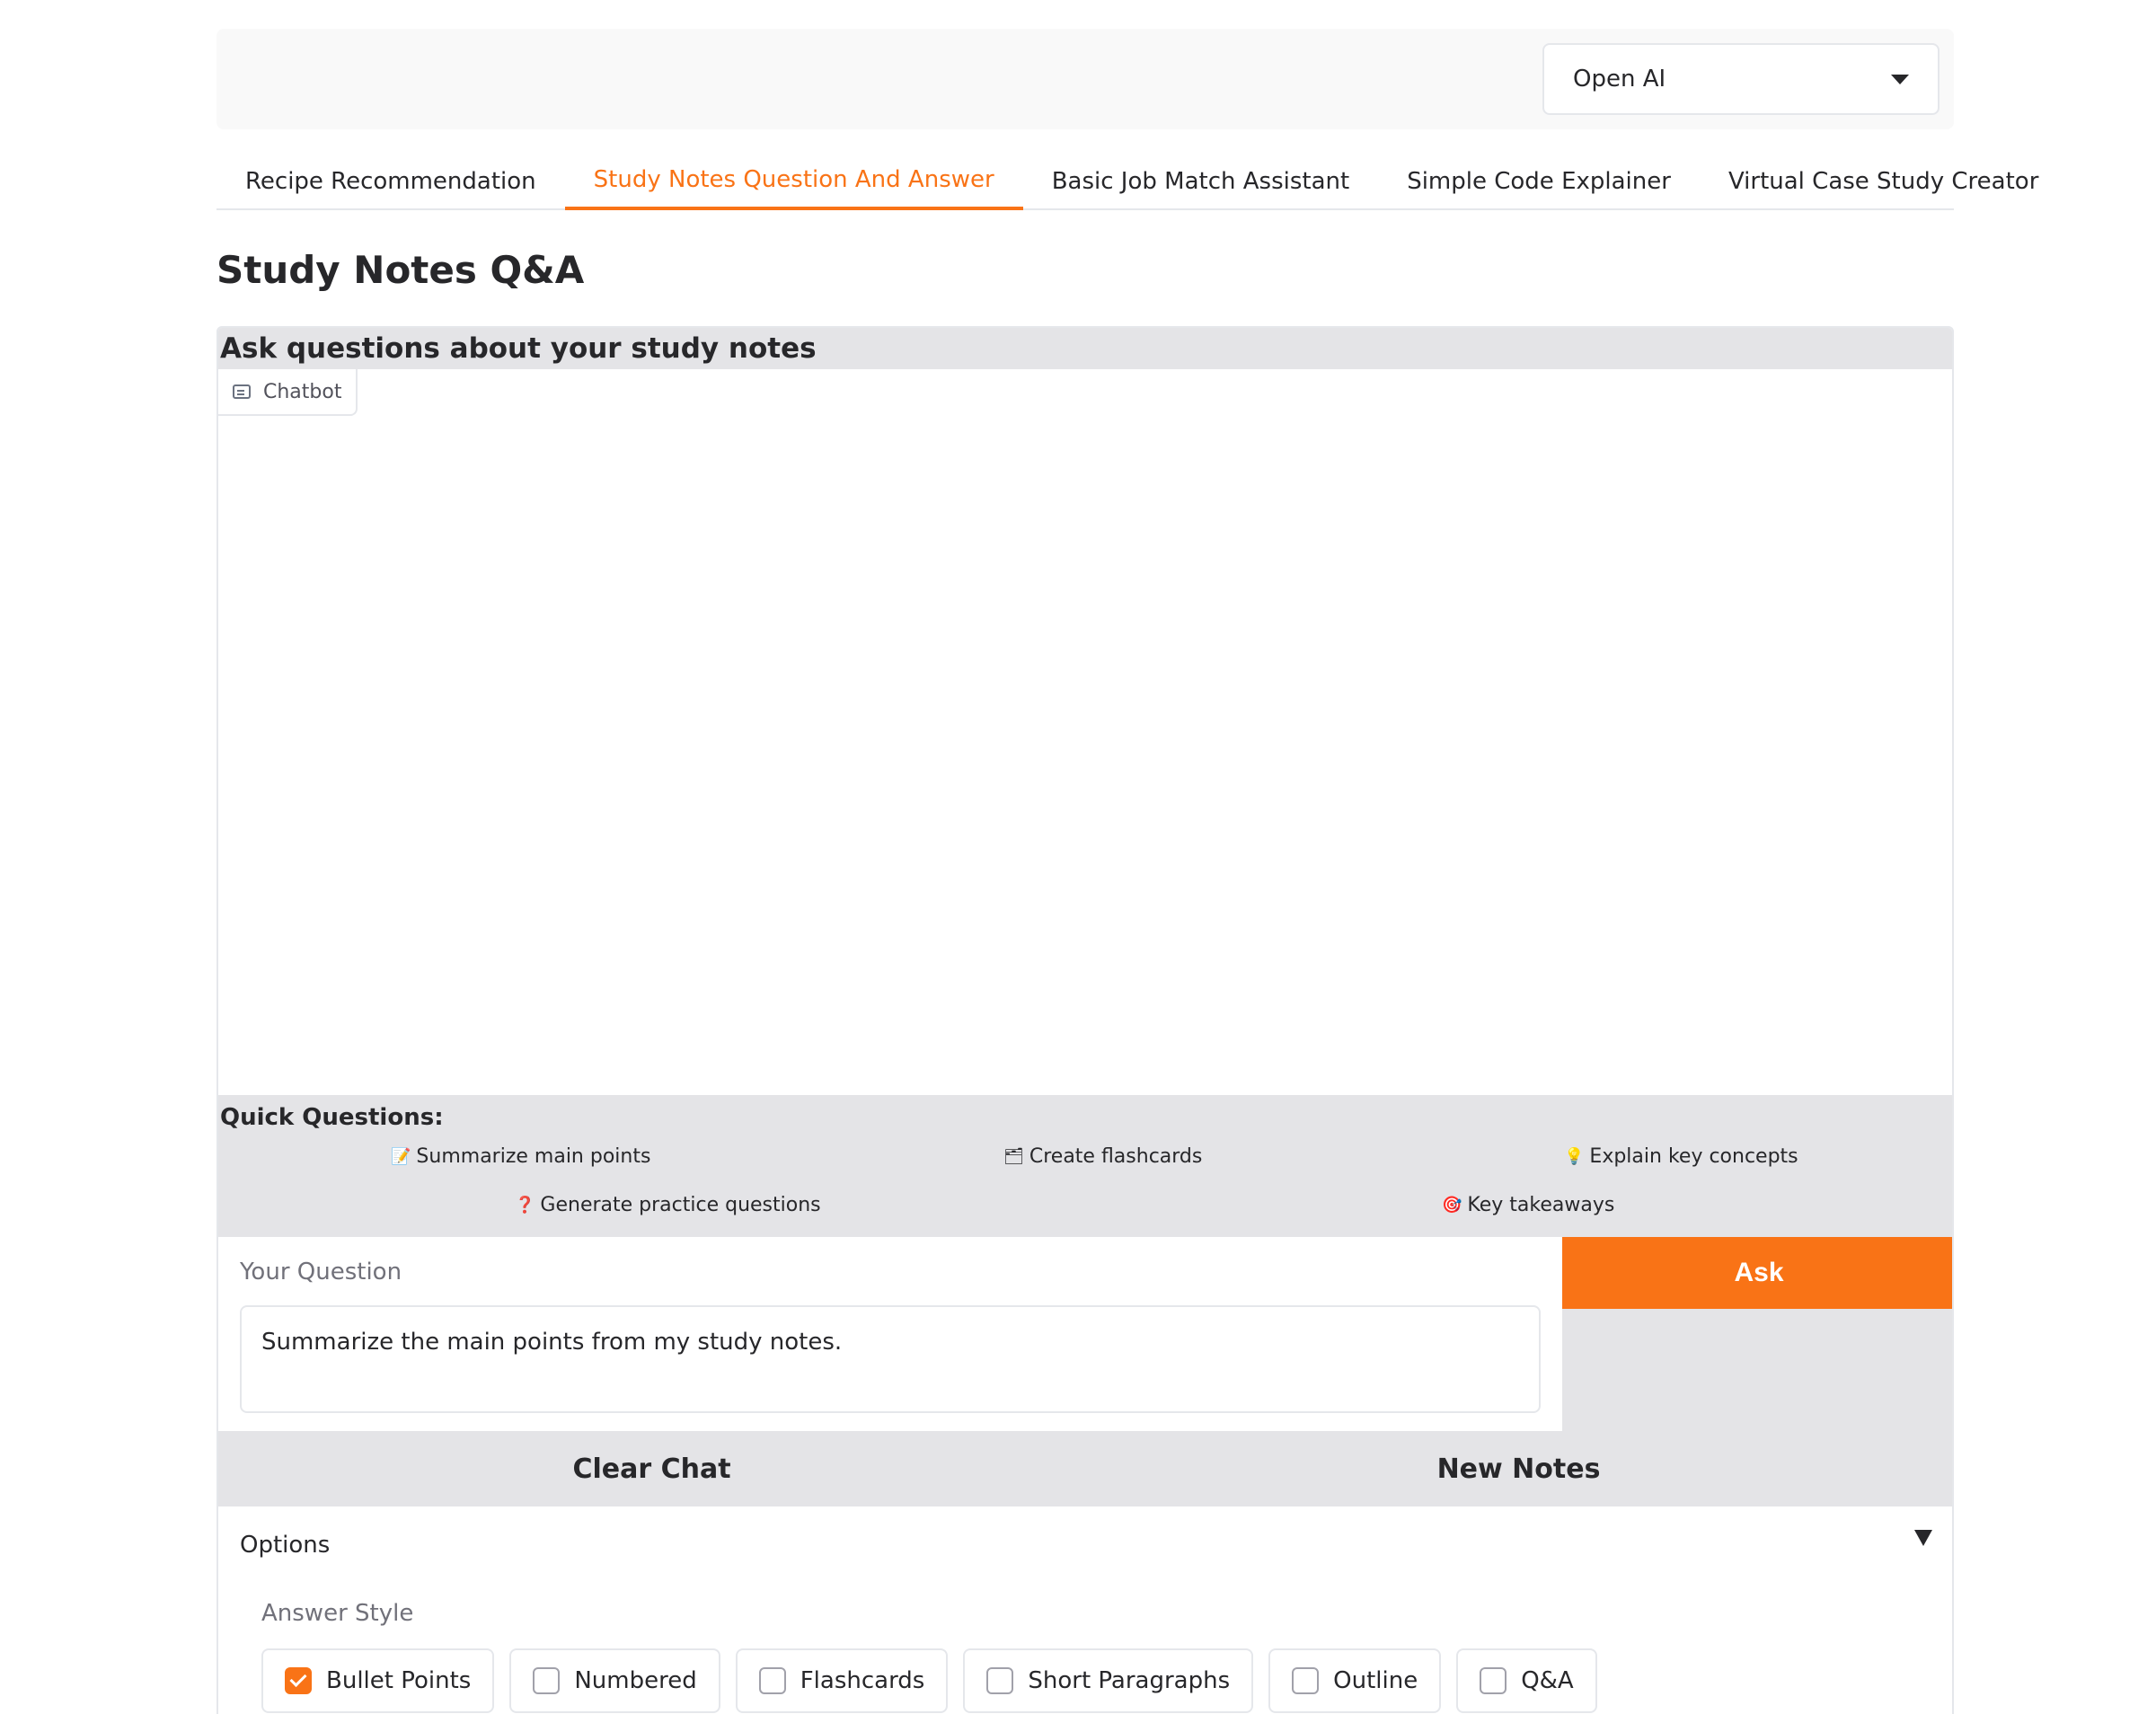 Image resolution: width=2156 pixels, height=1714 pixels. Describe the element at coordinates (1884, 181) in the screenshot. I see `tab-case-study-creator: Virtual Case Study Creator` at that location.